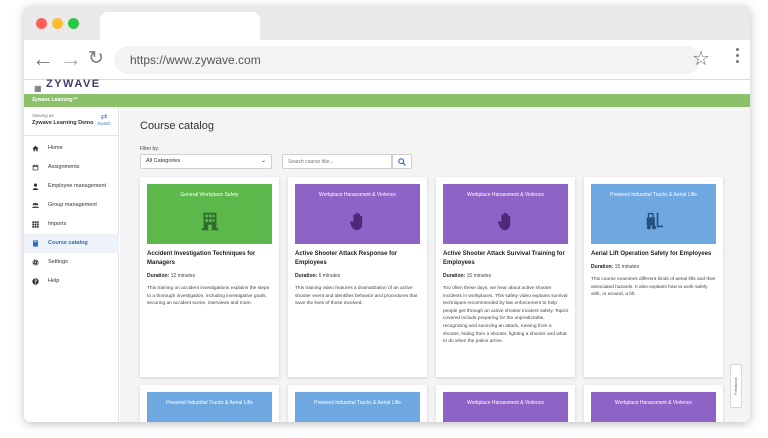  I want to click on sidebar-item-label: Assignments, so click(64, 167).